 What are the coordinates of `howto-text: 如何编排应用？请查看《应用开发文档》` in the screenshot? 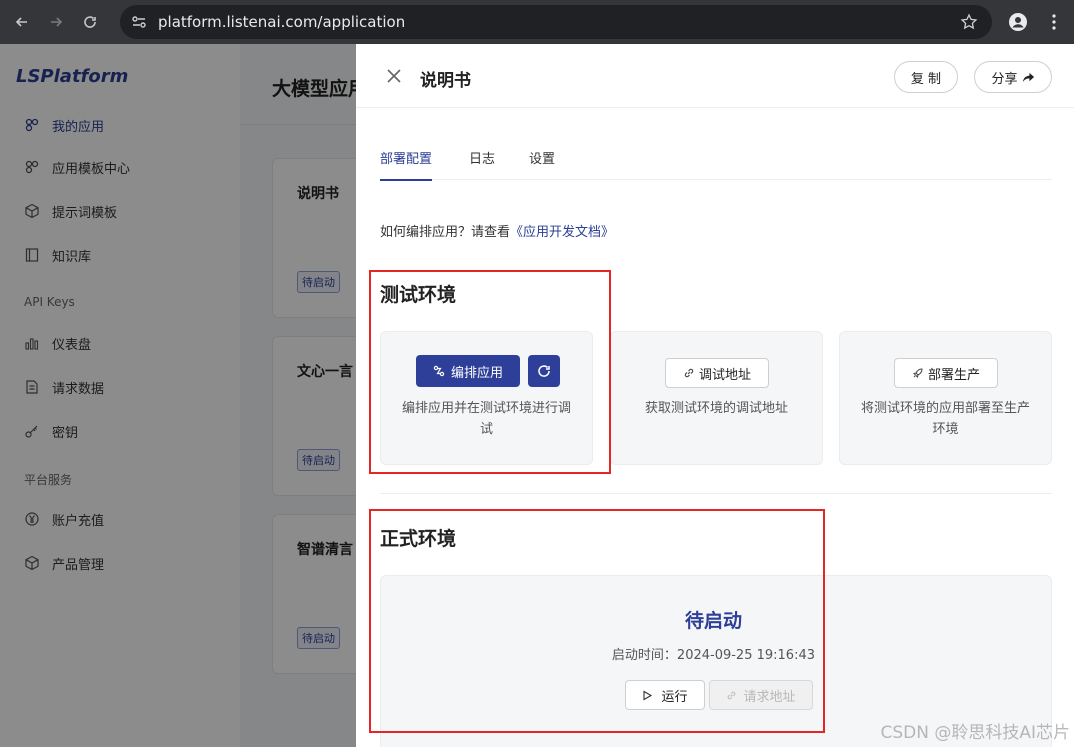 It's located at (497, 230).